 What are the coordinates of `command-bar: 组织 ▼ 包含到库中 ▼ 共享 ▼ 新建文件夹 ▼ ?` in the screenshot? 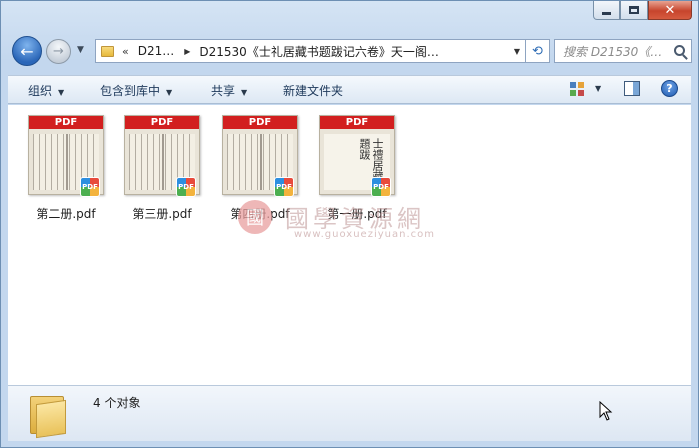 It's located at (349, 89).